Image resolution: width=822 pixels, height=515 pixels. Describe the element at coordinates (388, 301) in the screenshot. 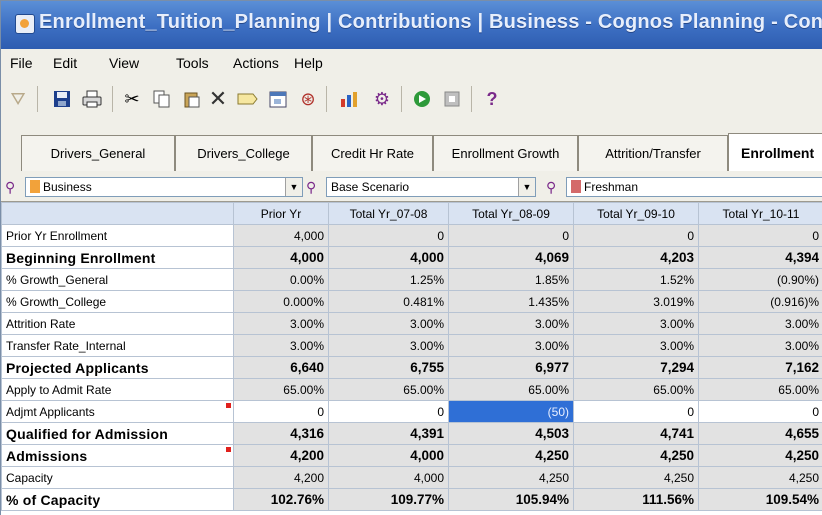

I see `grid-cell: 0.481%` at that location.